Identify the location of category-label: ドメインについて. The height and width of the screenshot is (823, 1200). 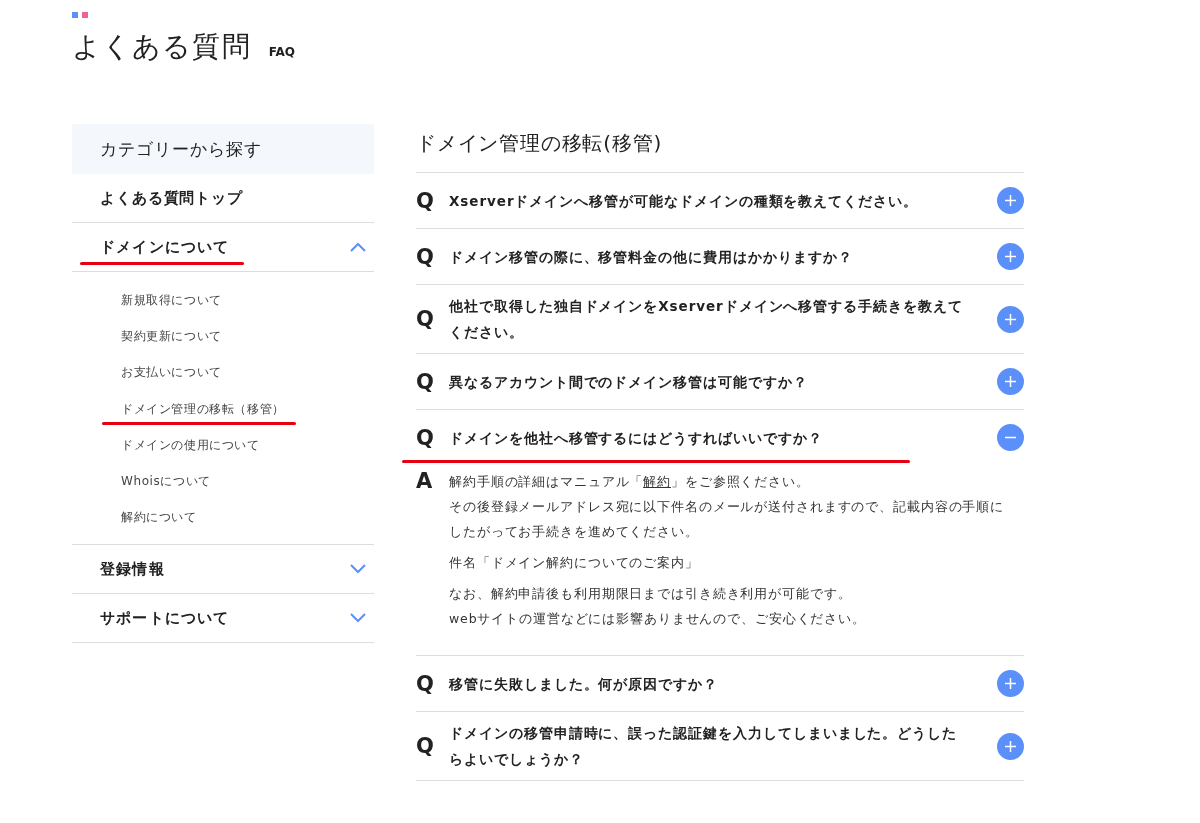
(165, 247).